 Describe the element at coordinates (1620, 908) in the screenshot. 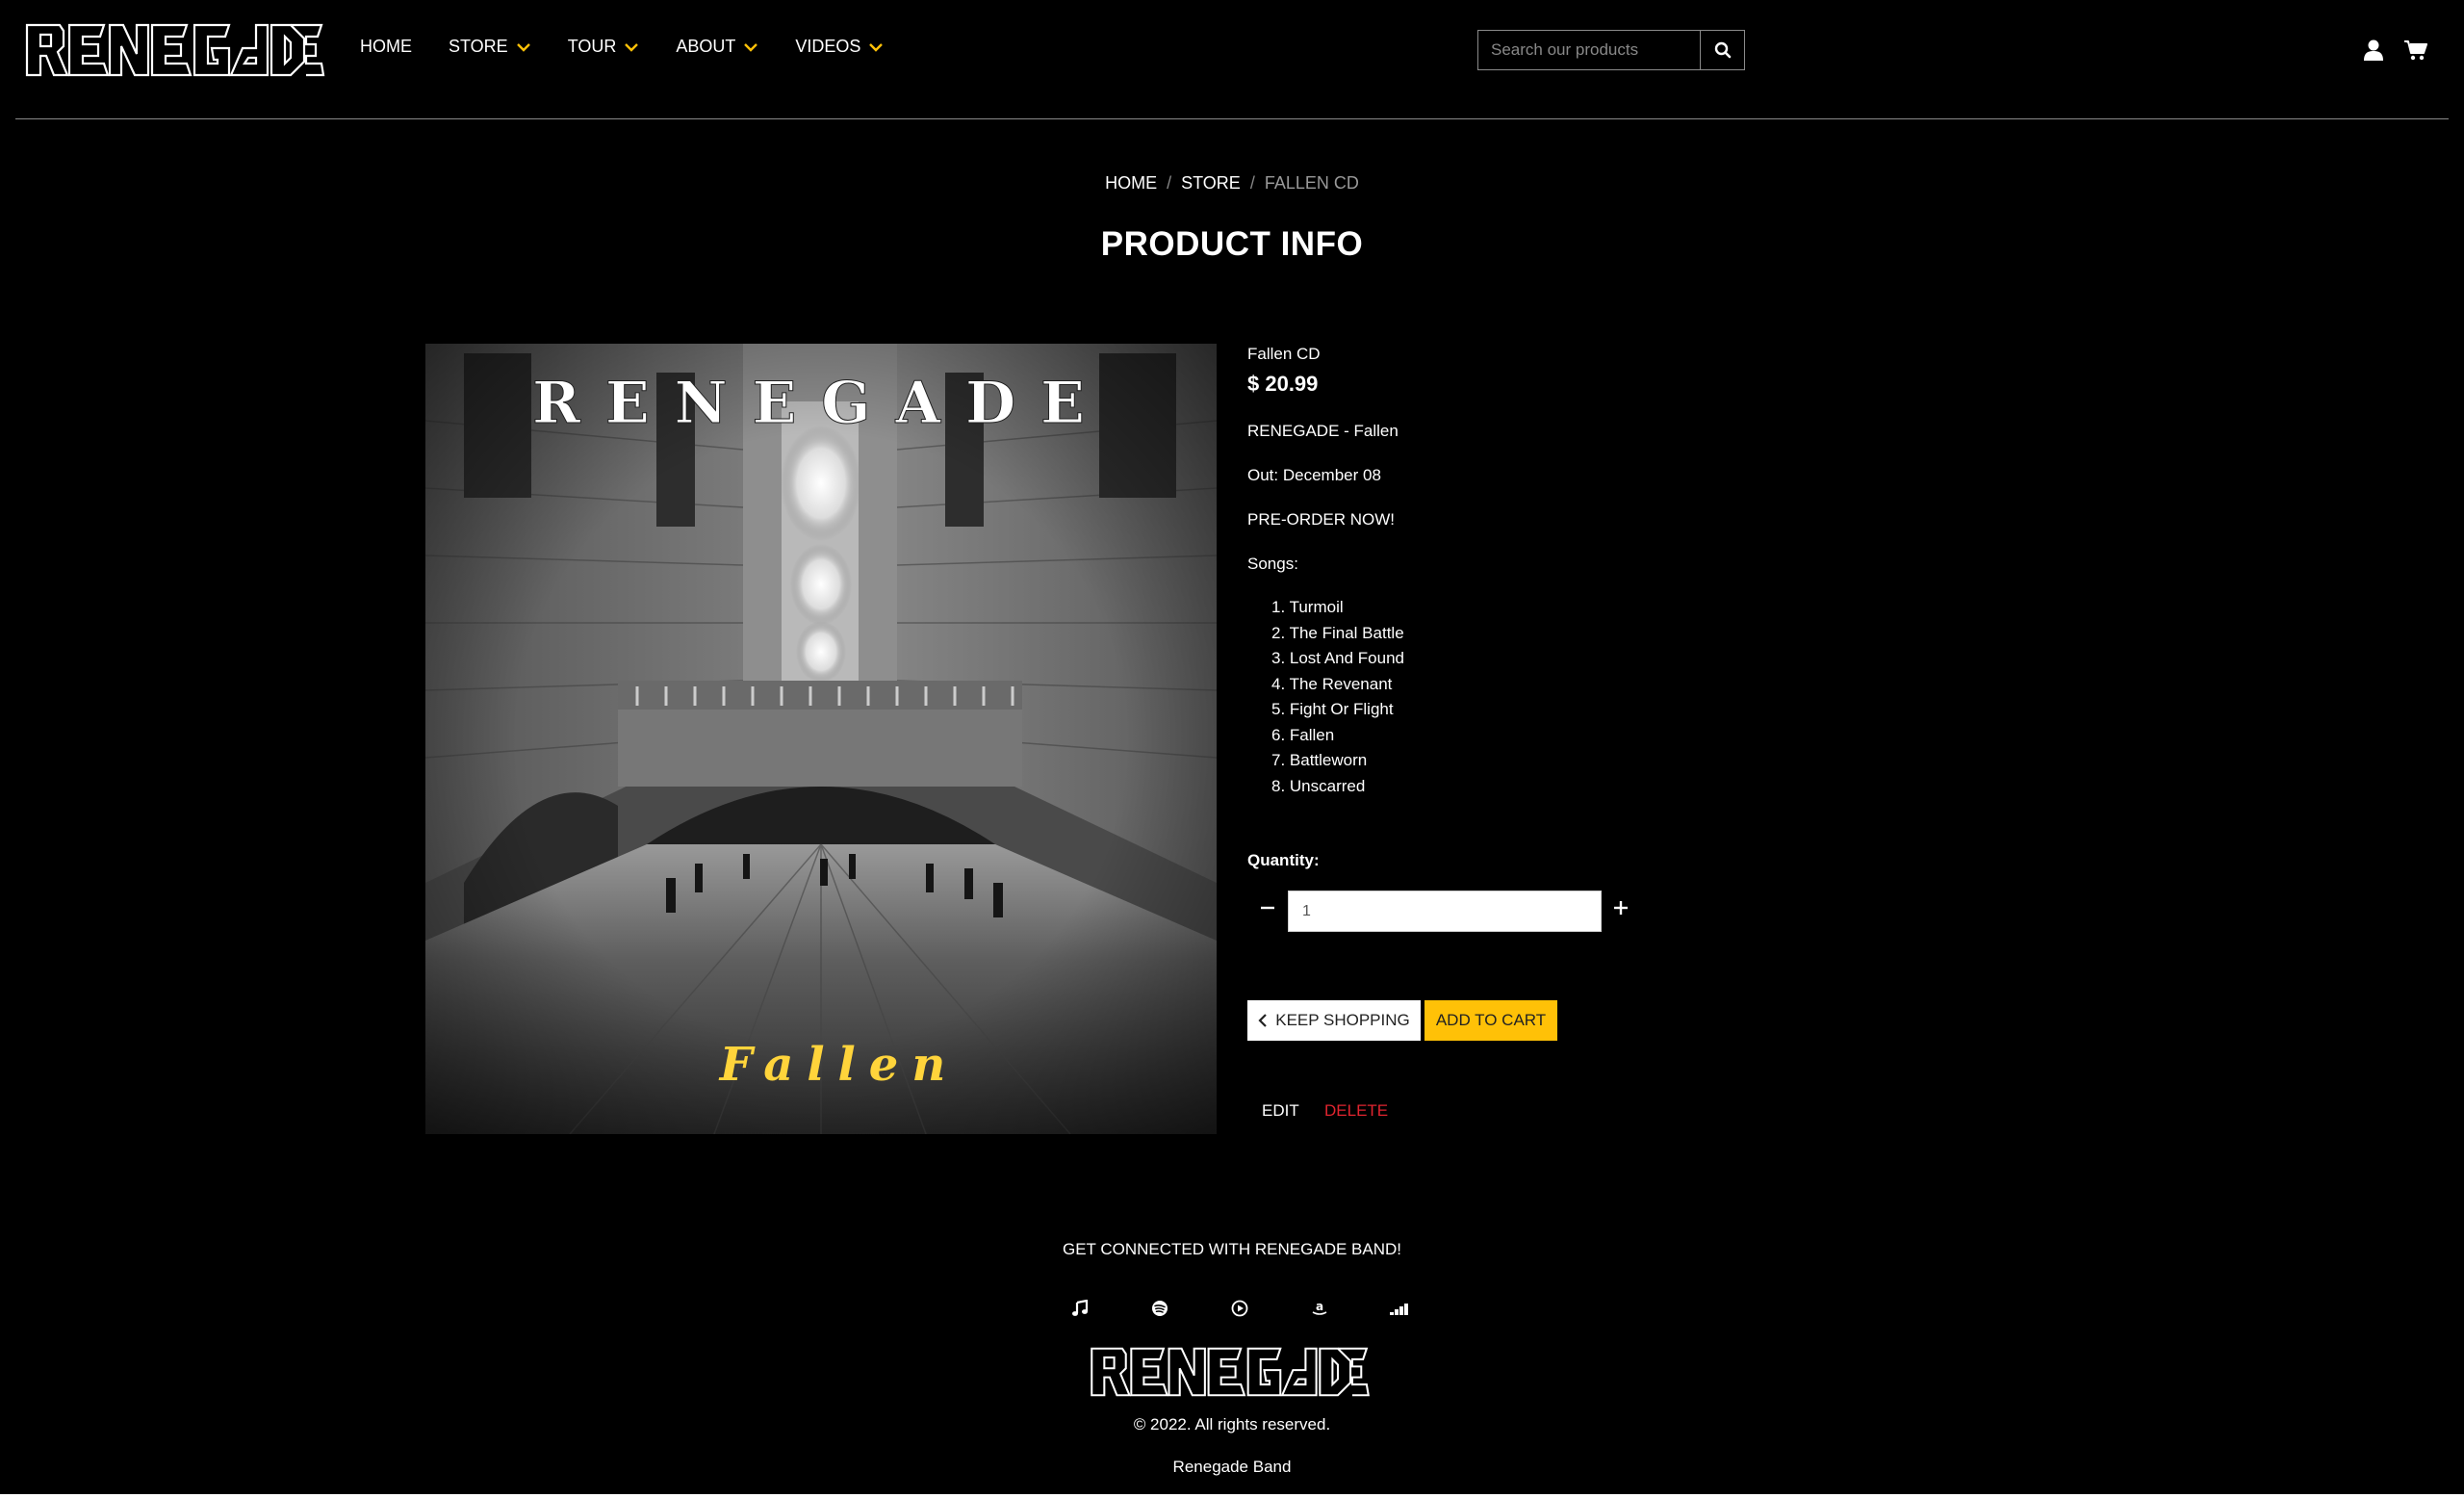

I see `plus-icon` at that location.